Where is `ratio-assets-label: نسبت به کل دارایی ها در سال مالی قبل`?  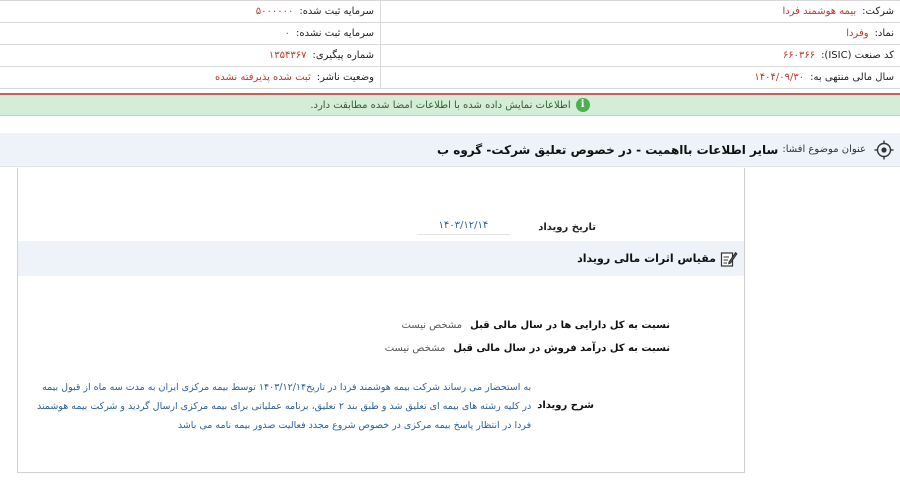
ratio-assets-label: نسبت به کل دارایی ها در سال مالی قبل is located at coordinates (570, 325).